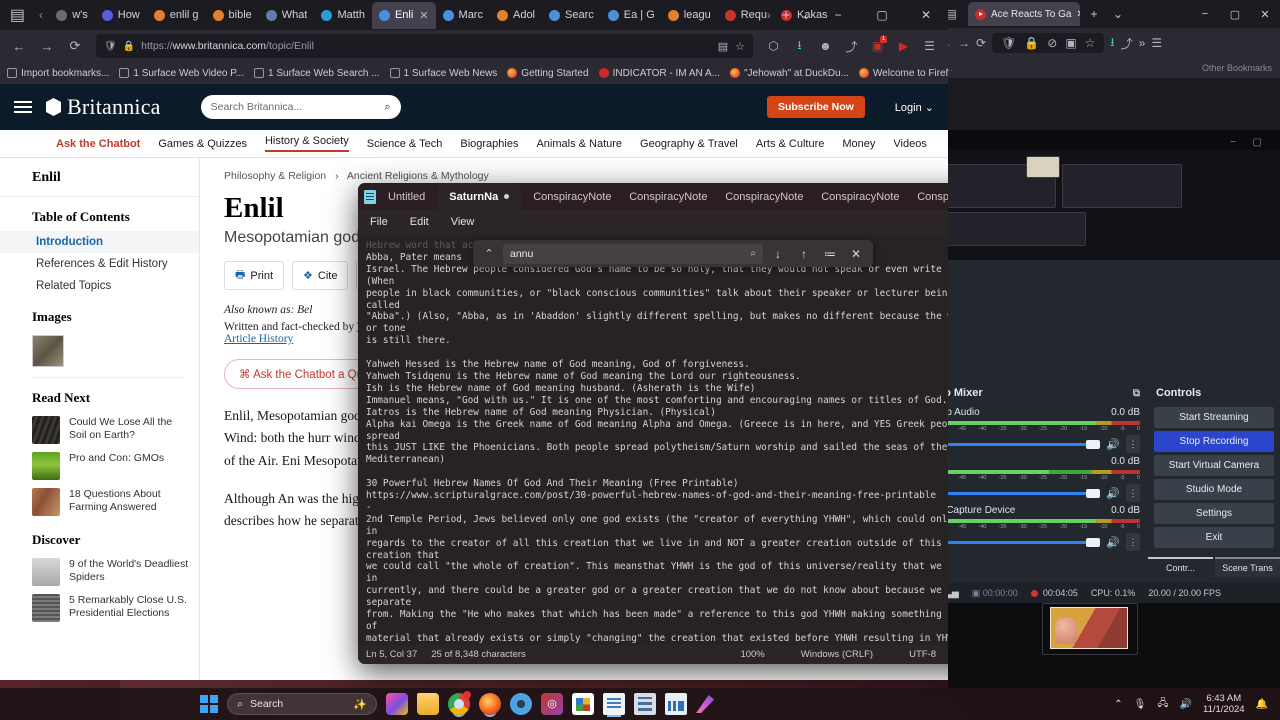 Image resolution: width=1280 pixels, height=720 pixels. Describe the element at coordinates (929, 46) in the screenshot. I see `app-menu-icon: ☰` at that location.